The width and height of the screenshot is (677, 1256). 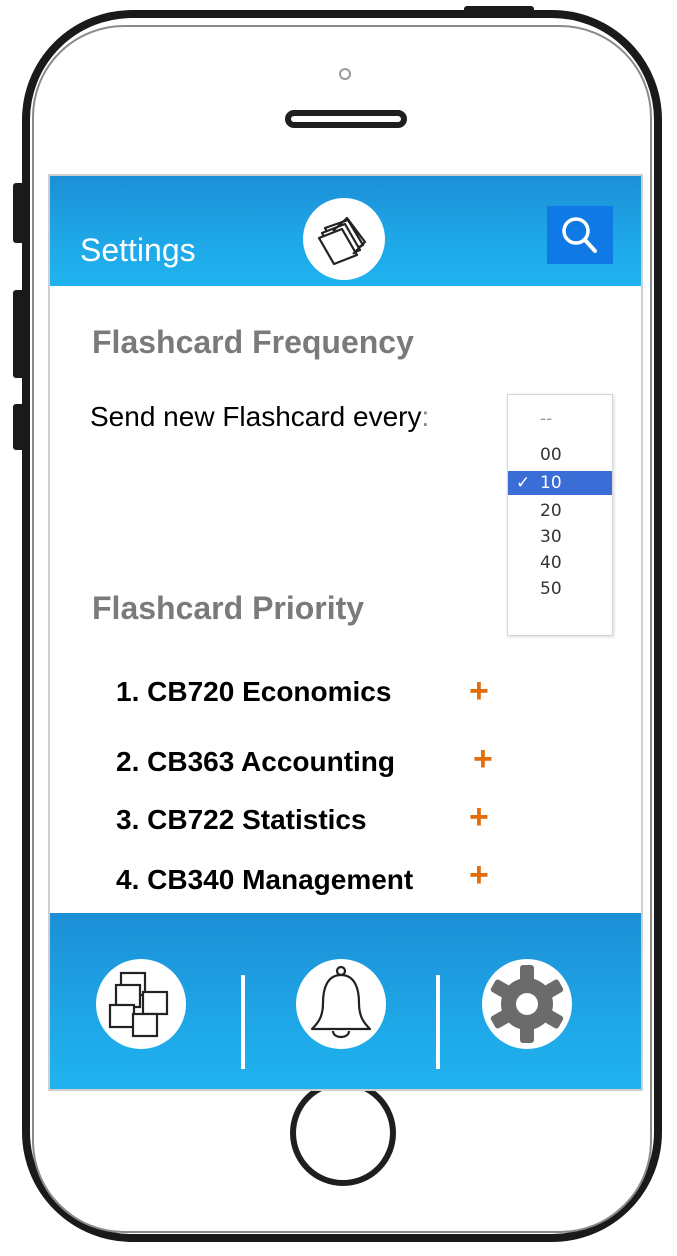 What do you see at coordinates (19, 427) in the screenshot?
I see `volume-down-button` at bounding box center [19, 427].